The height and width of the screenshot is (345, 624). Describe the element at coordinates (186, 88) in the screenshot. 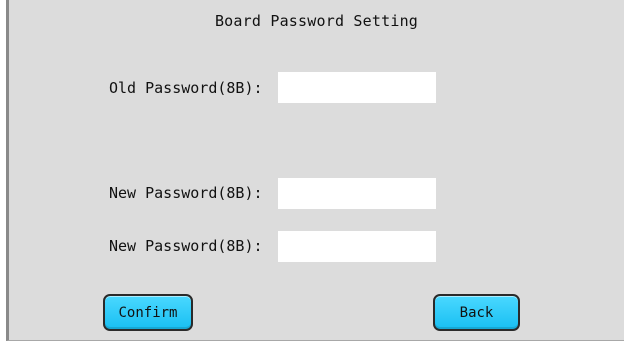

I see `old-password-label: Old Password(8B):` at that location.